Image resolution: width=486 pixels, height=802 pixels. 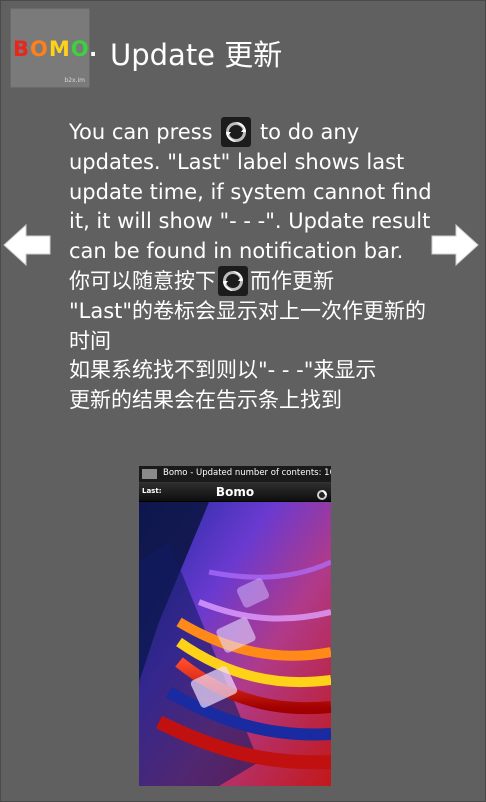 I want to click on text-segment: 你可以随意按下, so click(x=142, y=280).